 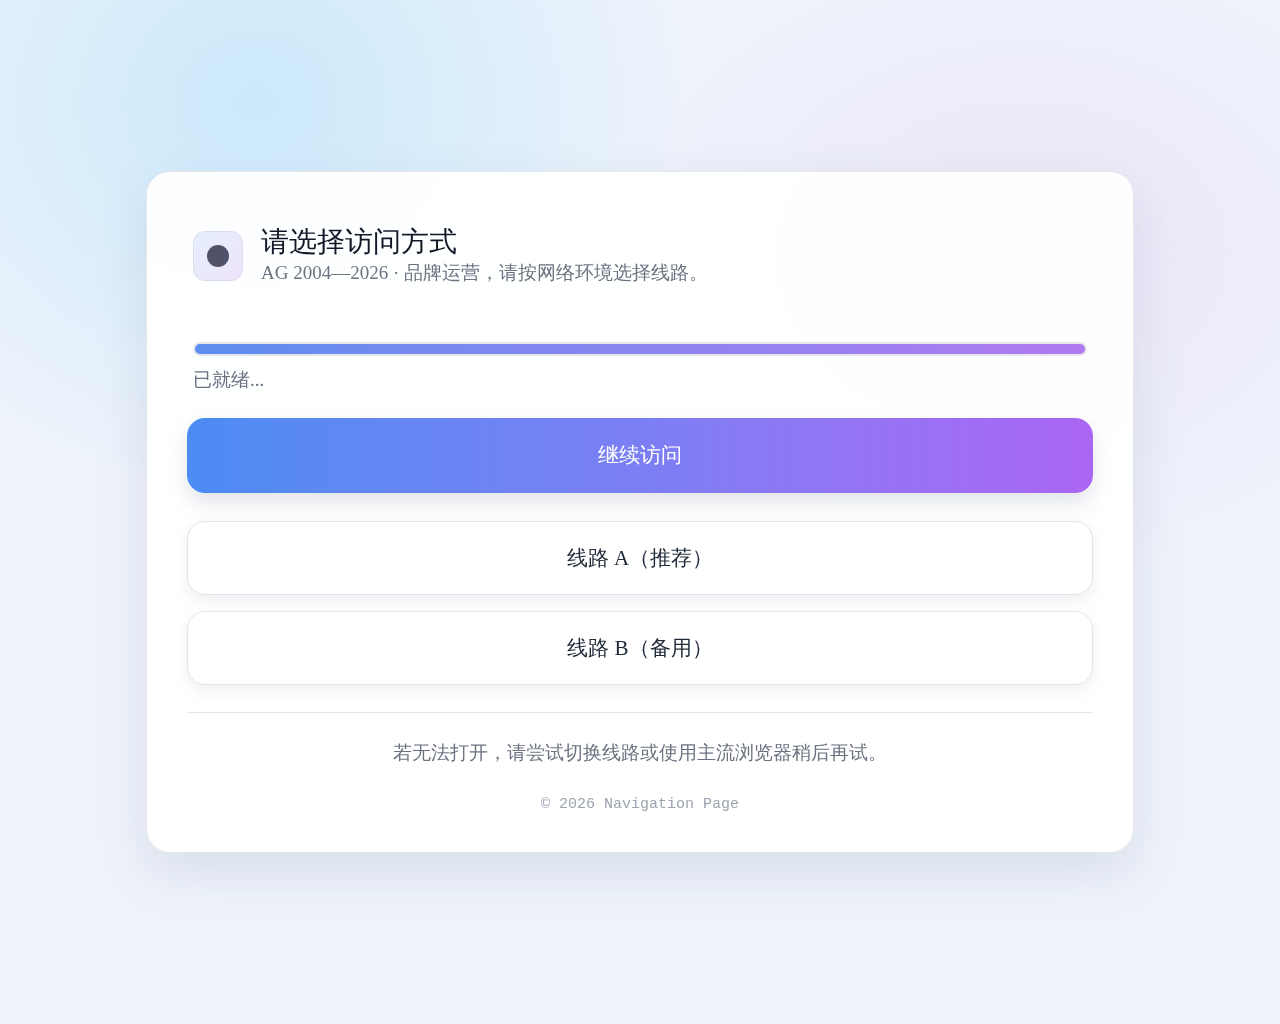 What do you see at coordinates (640, 648) in the screenshot?
I see `route-button: 线路 B（备用）` at bounding box center [640, 648].